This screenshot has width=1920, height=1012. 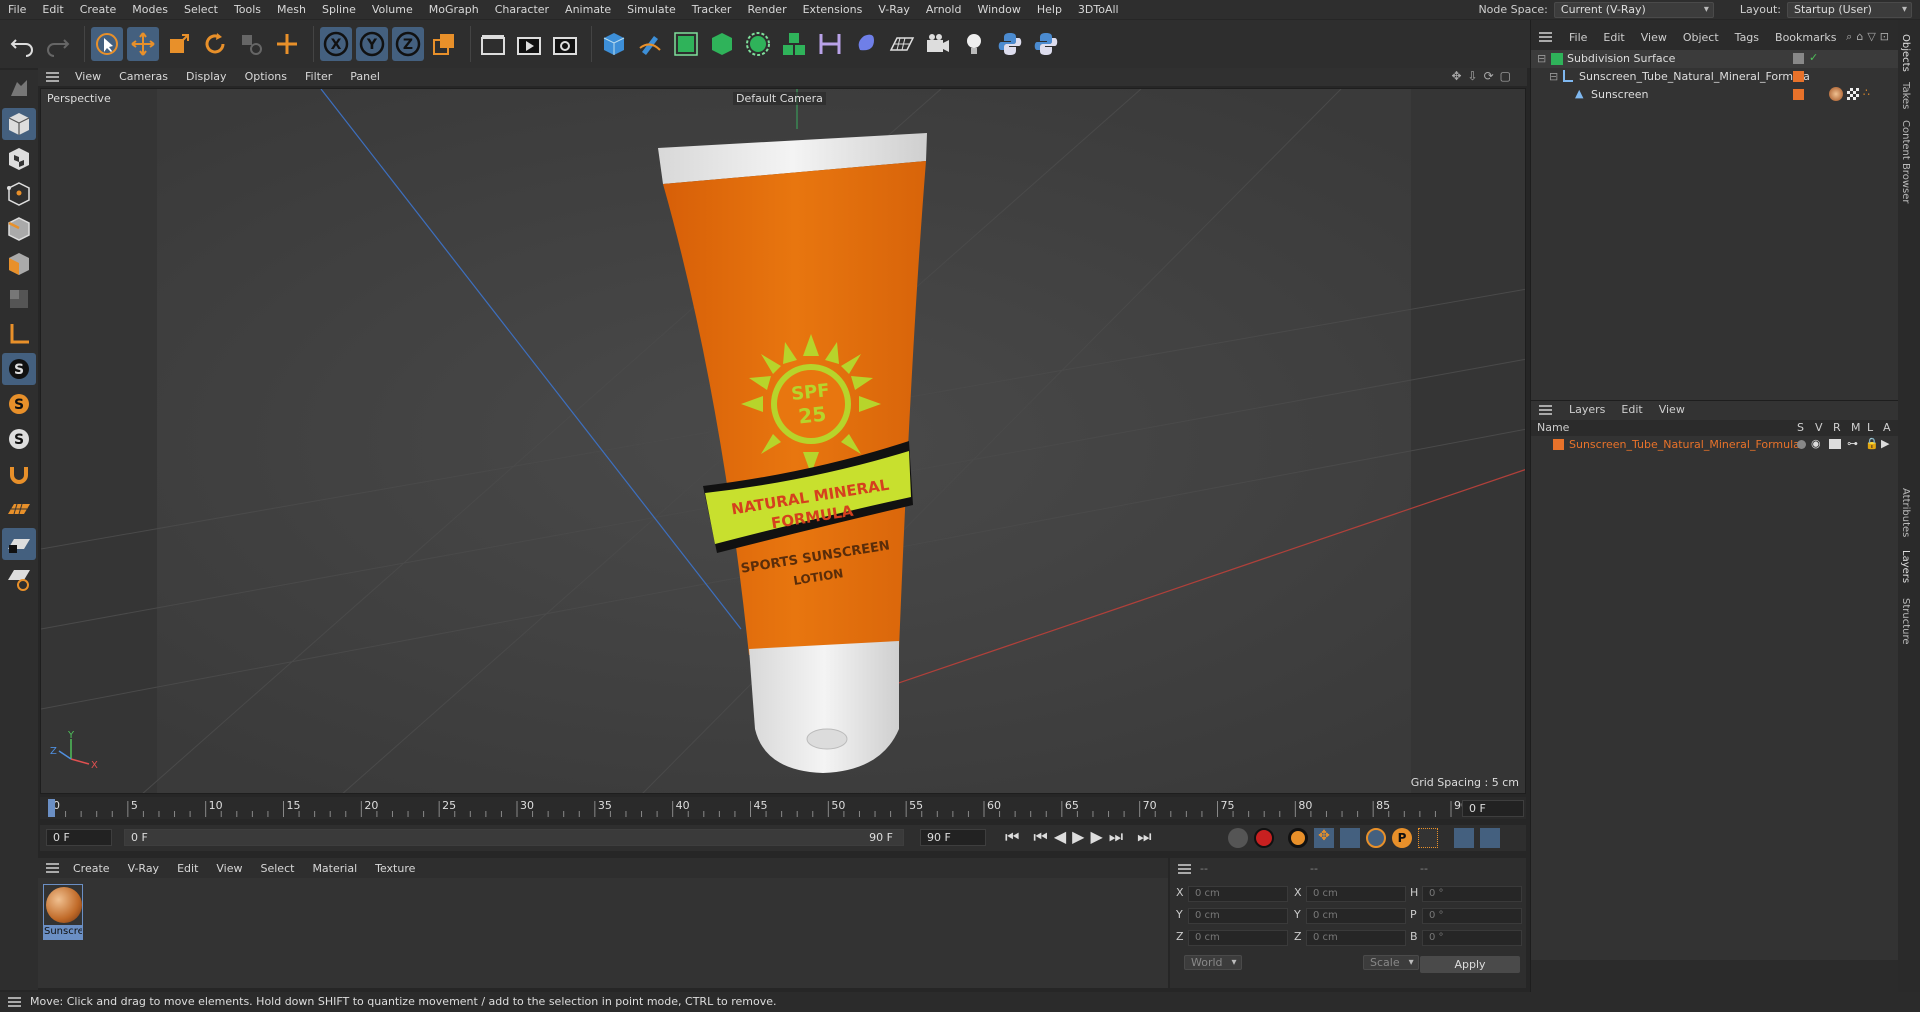 I want to click on menu-edit: Edit, so click(x=52, y=9).